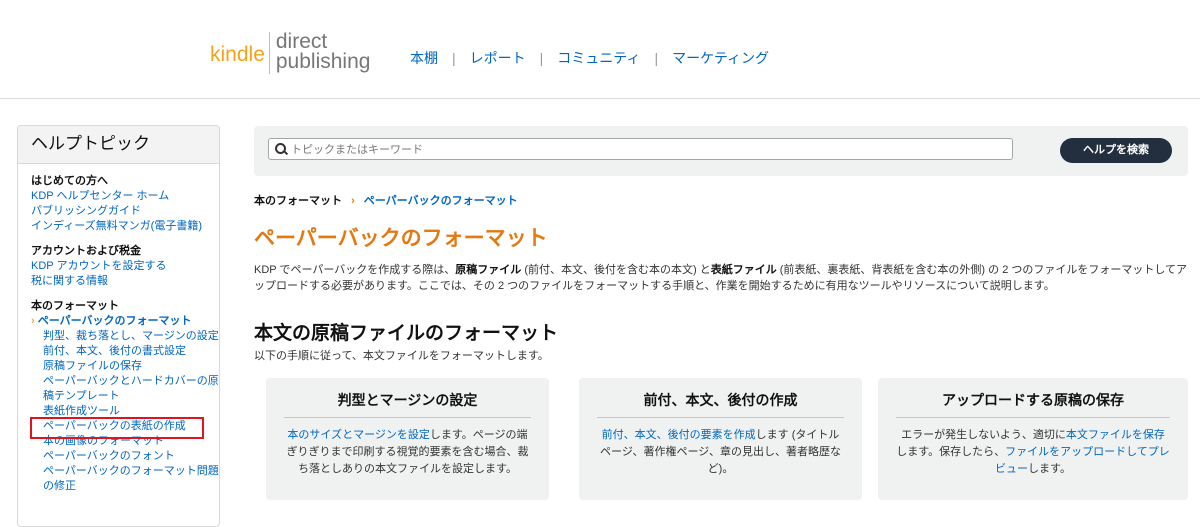  Describe the element at coordinates (720, 58) in the screenshot. I see `nav-marketing: マーケティング` at that location.